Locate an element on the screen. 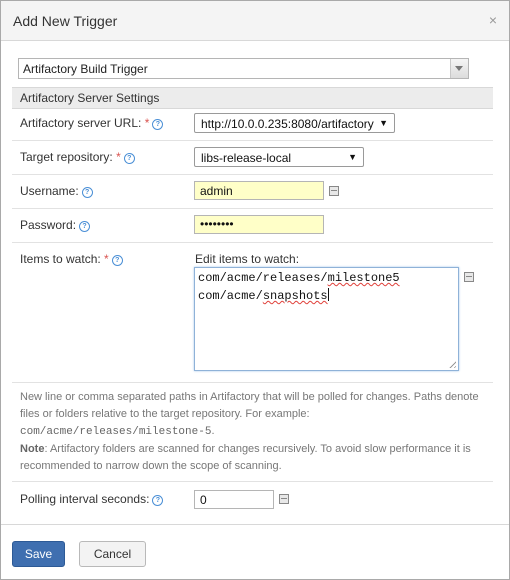 The width and height of the screenshot is (510, 580). server-url-select: http://10.0.0.235:8080/artifactory ▼ is located at coordinates (294, 123).